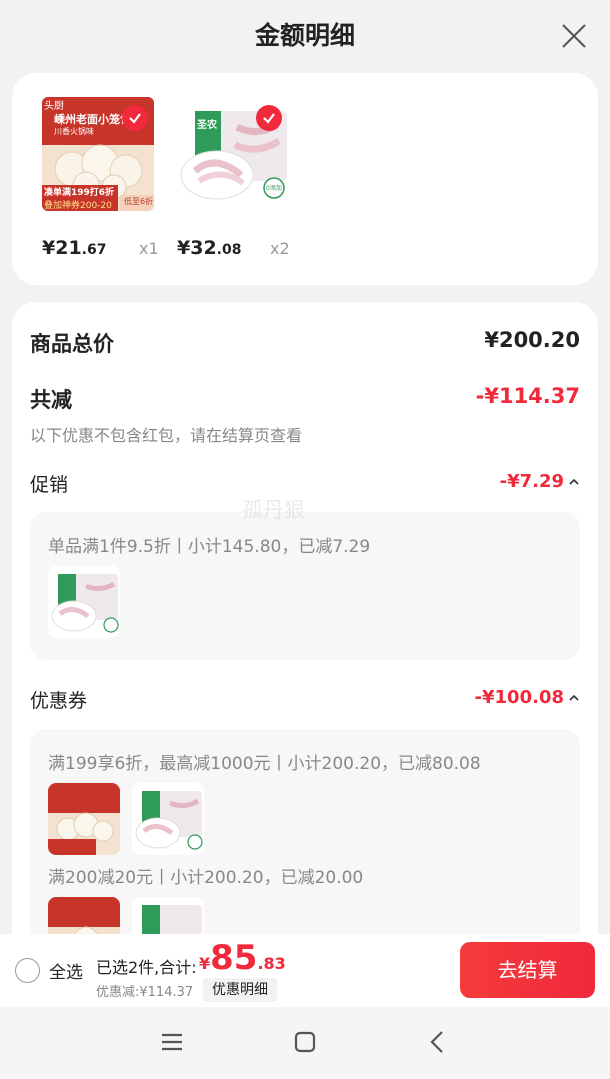  Describe the element at coordinates (273, 510) in the screenshot. I see `watermark: 孤丹狠` at that location.